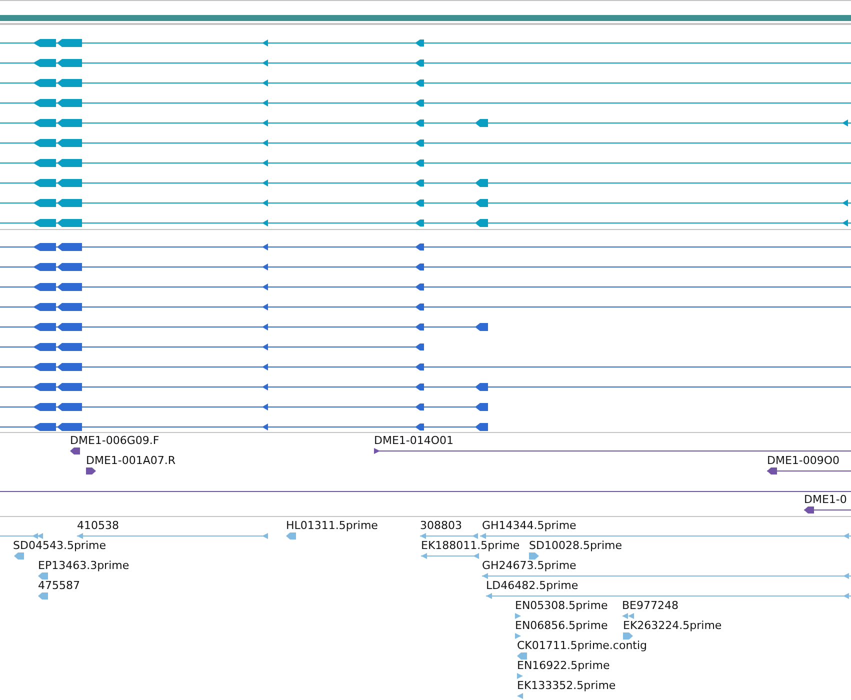 The width and height of the screenshot is (851, 700). I want to click on feature-label: GH14344.5prime, so click(529, 525).